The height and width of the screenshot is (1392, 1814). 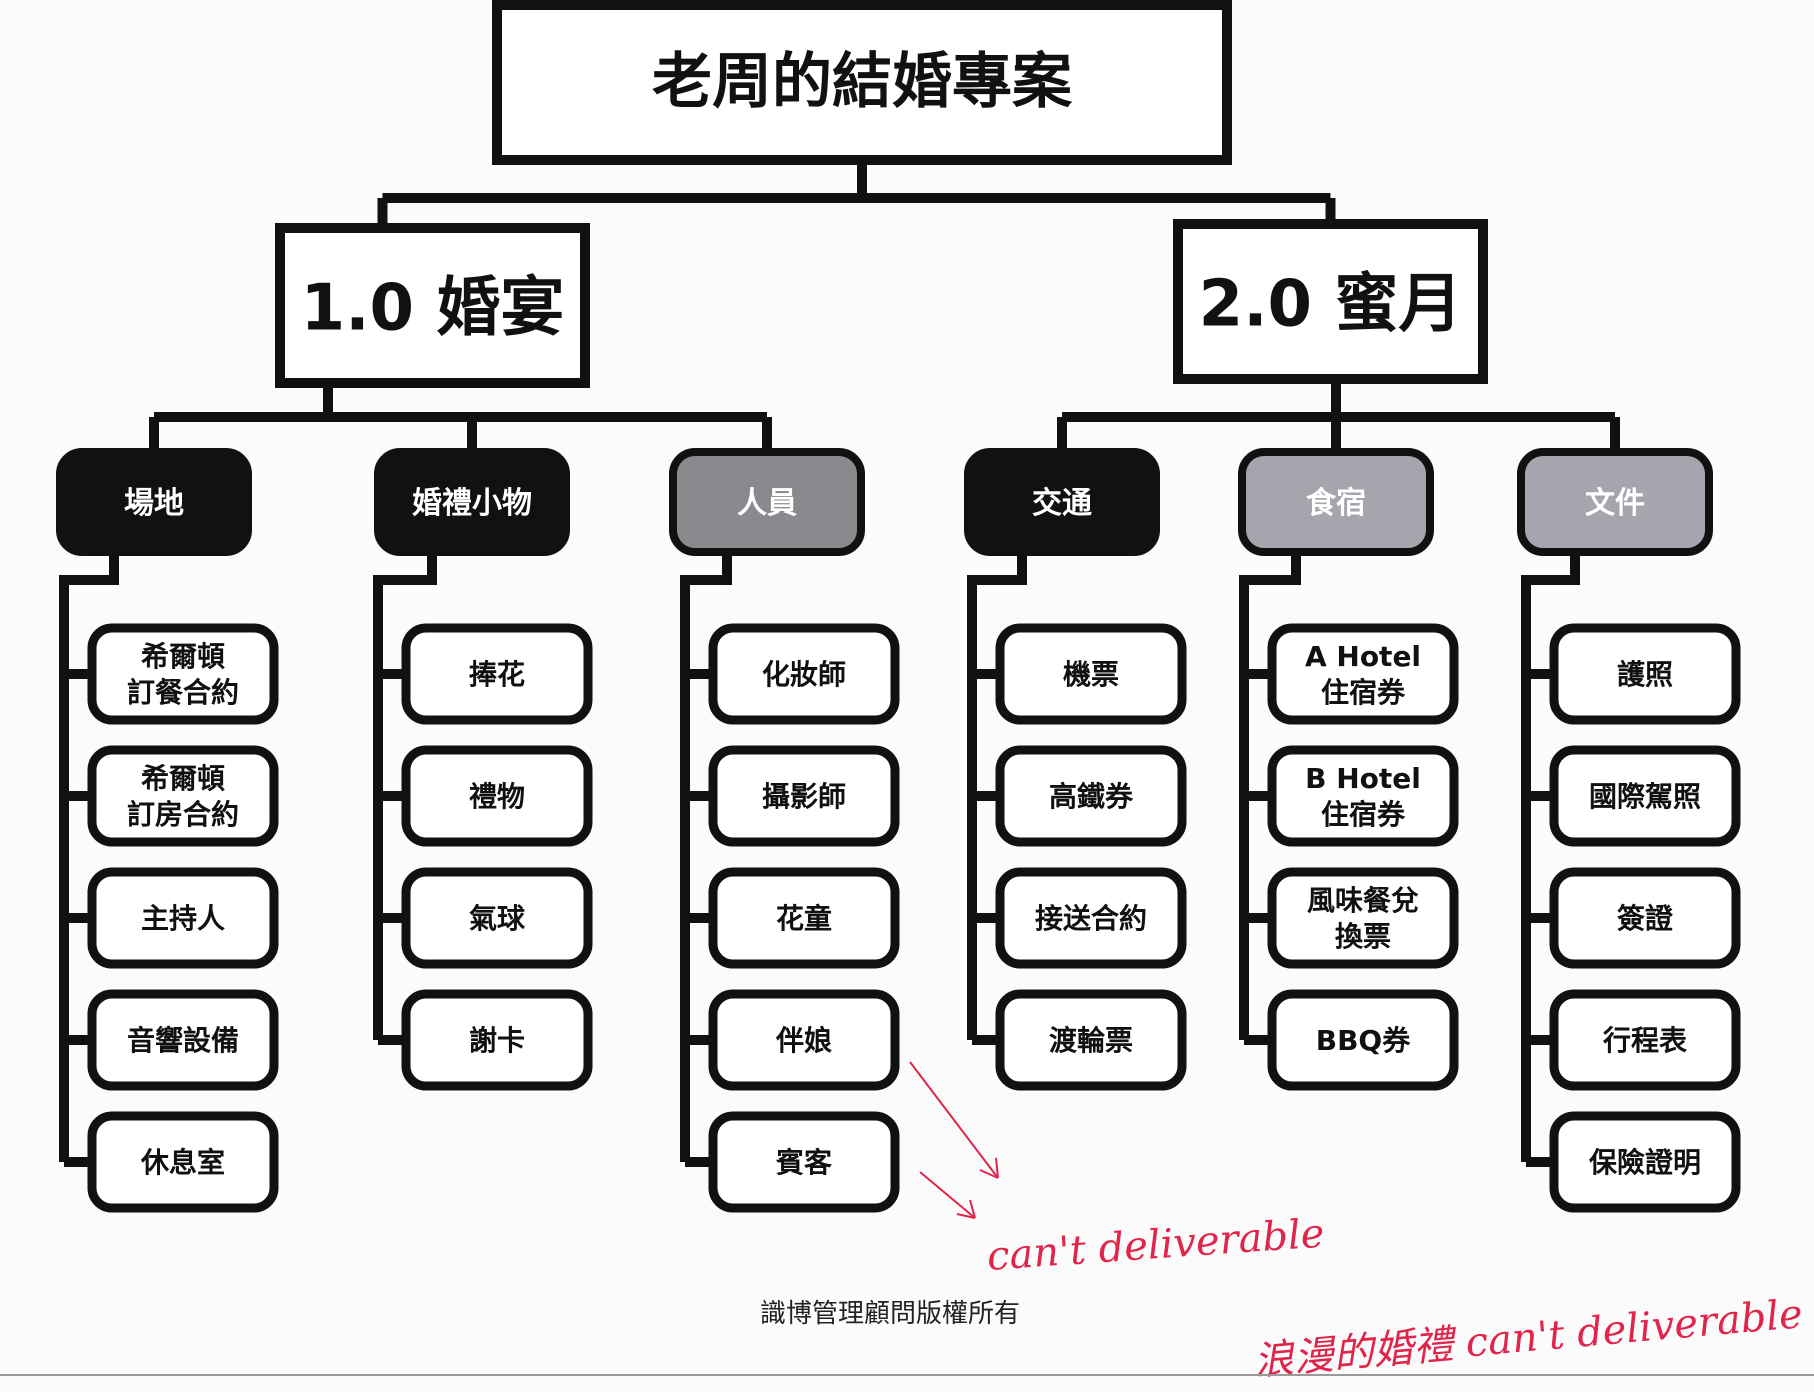 What do you see at coordinates (183, 674) in the screenshot?
I see `item-node: 希爾頓訂餐合約` at bounding box center [183, 674].